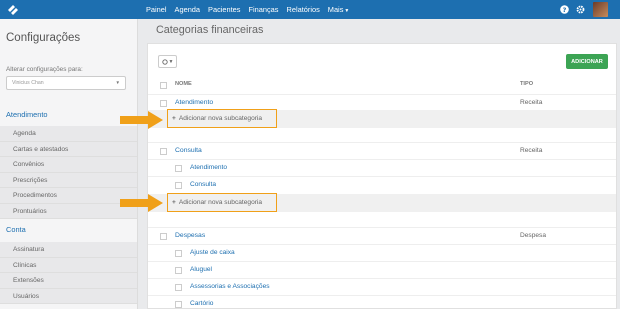 This screenshot has width=620, height=309. What do you see at coordinates (382, 252) in the screenshot?
I see `subcategory-row: Ajuste de caixa` at bounding box center [382, 252].